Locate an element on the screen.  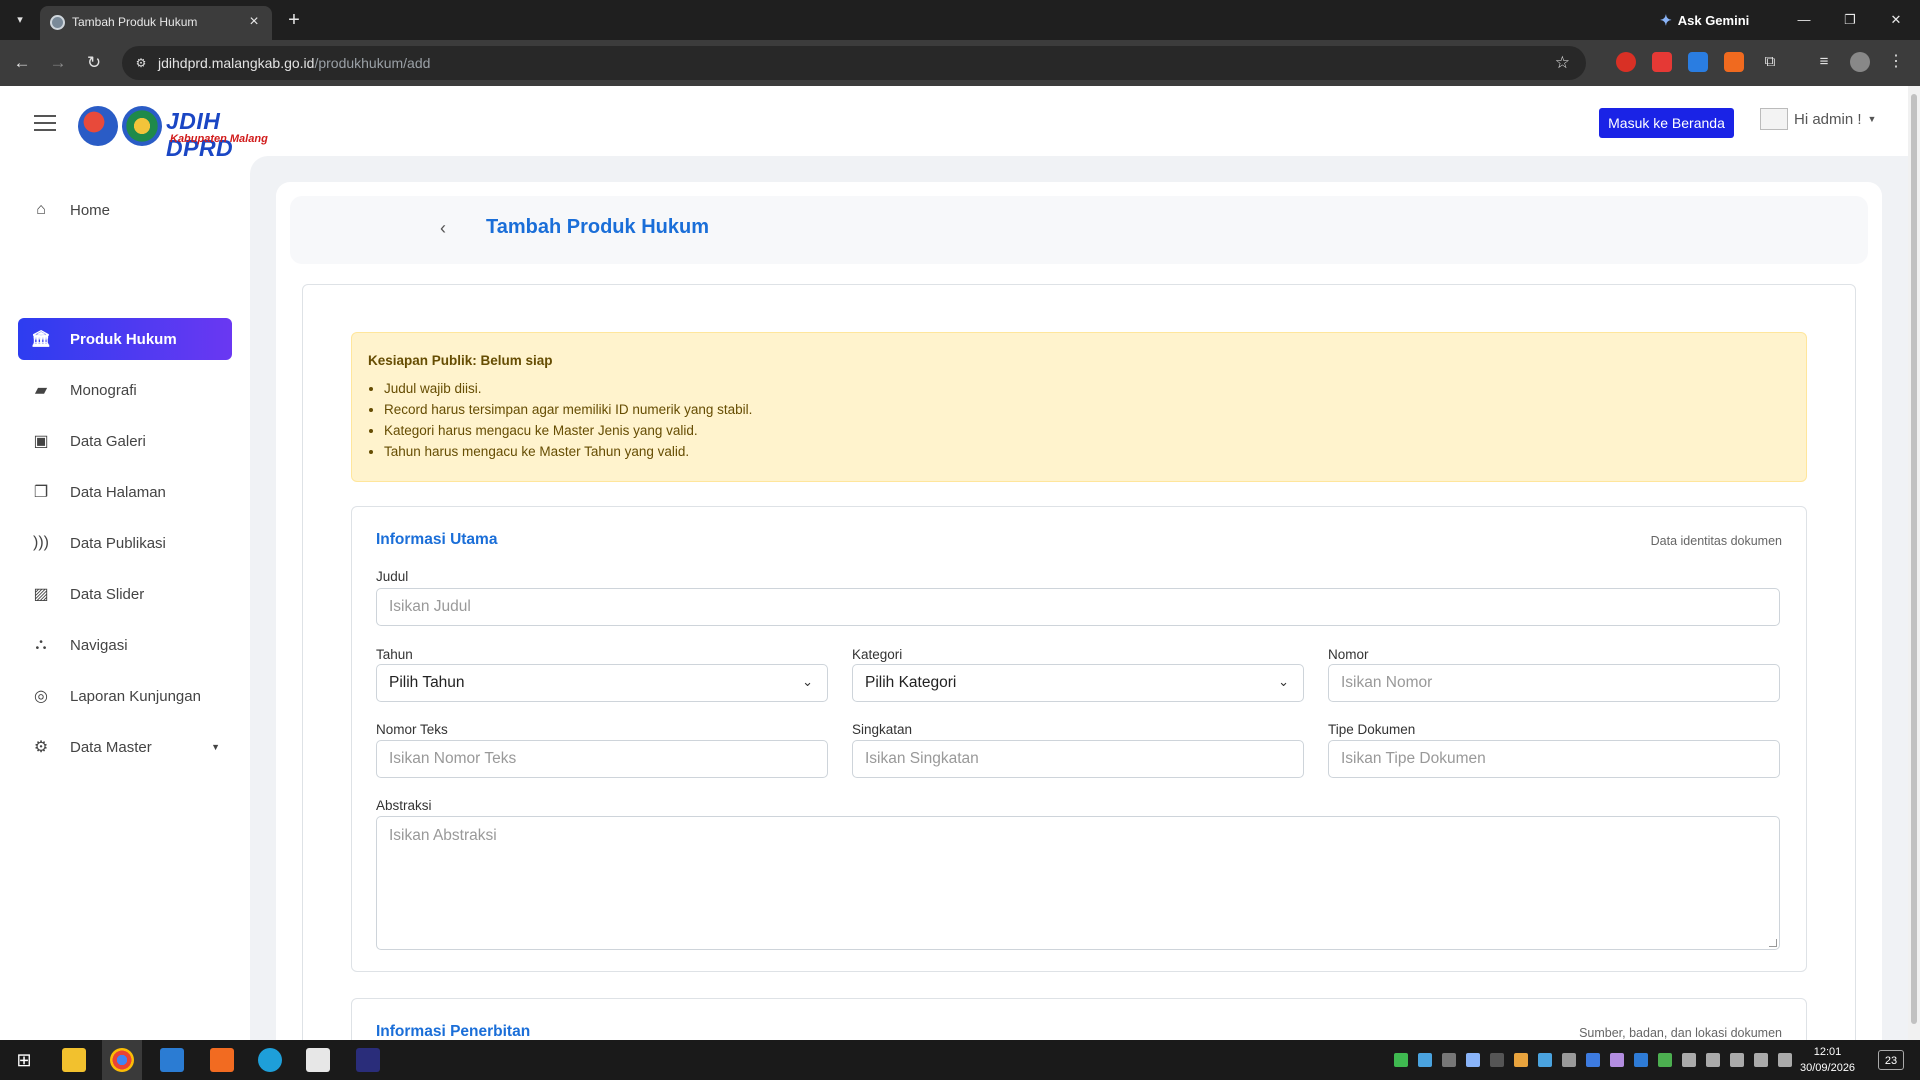
sidebar-item-navigasi: ⛬ Navigasi is located at coordinates (125, 645).